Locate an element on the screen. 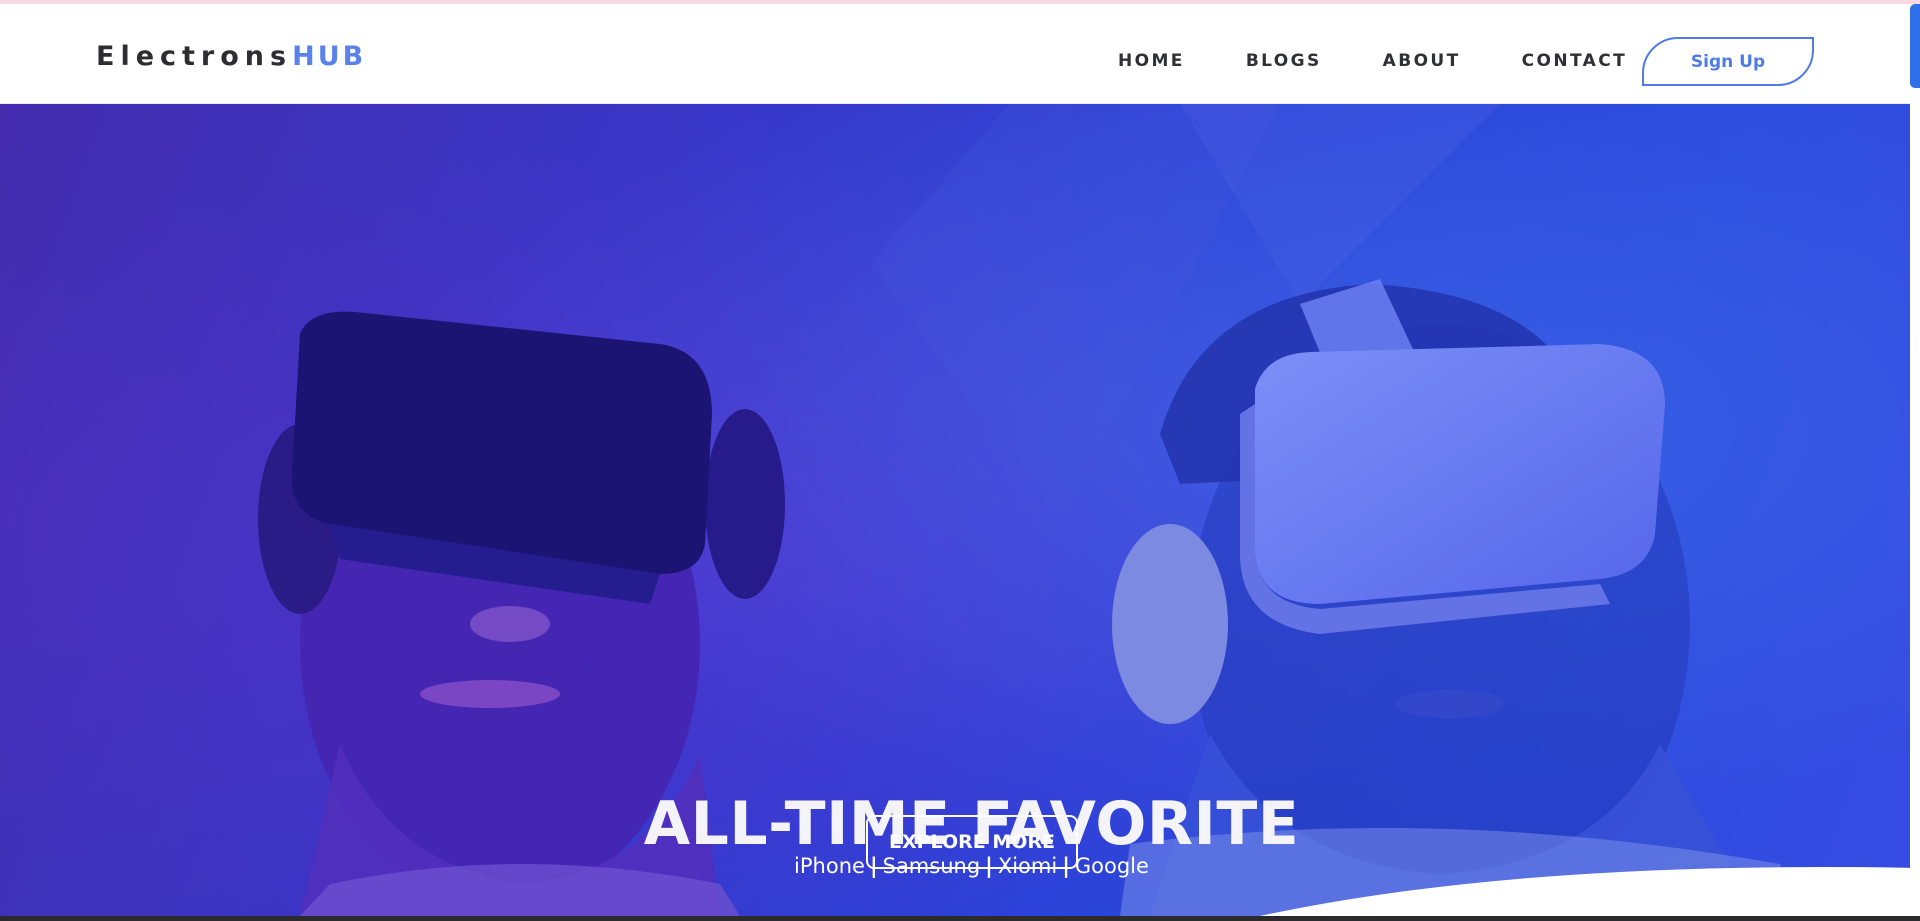 Image resolution: width=1920 pixels, height=921 pixels. nav-link-contact: CONTACT is located at coordinates (1574, 61).